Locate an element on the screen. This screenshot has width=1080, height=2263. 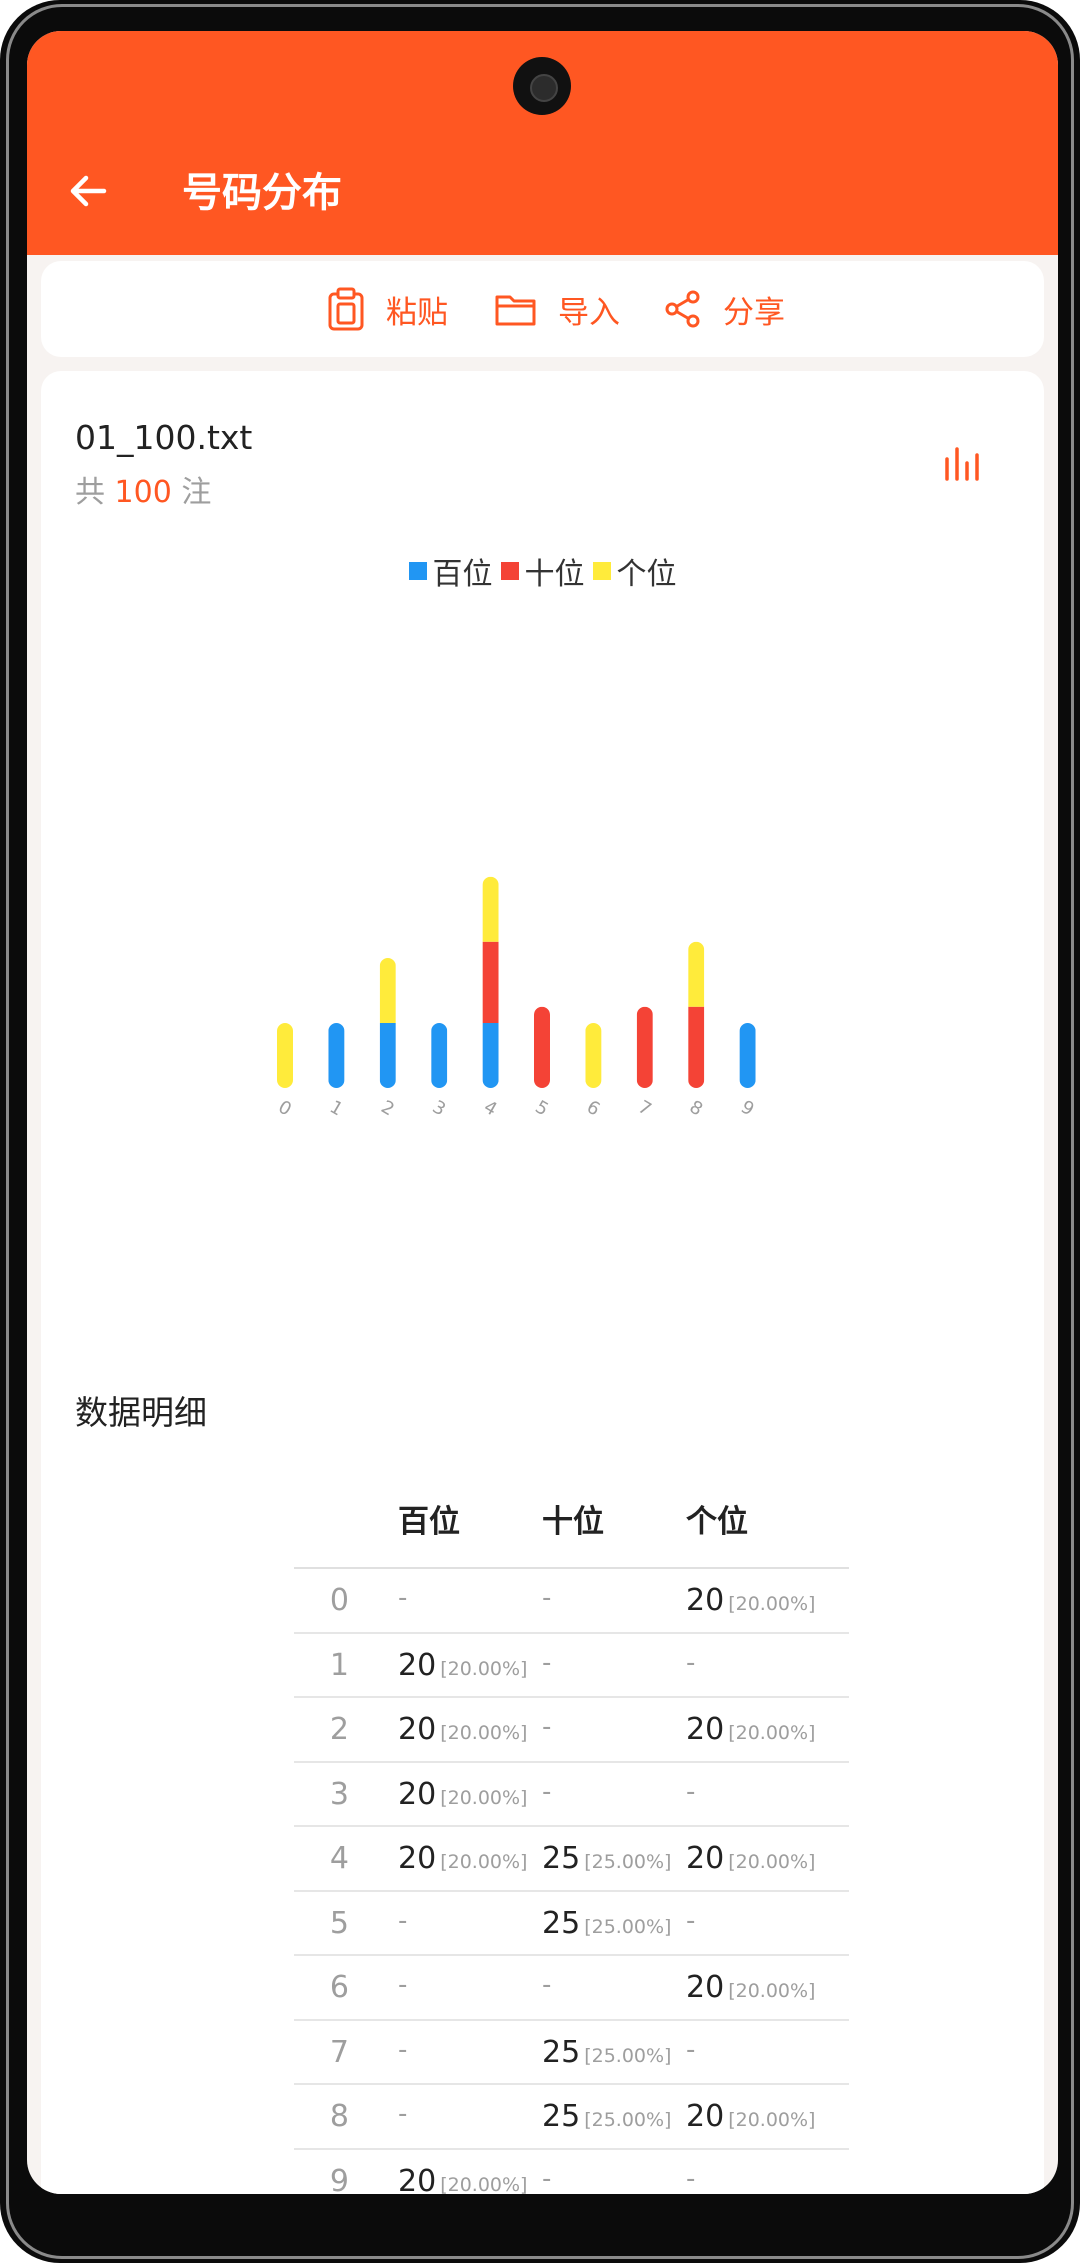
row-digit: 9 is located at coordinates (339, 2179).